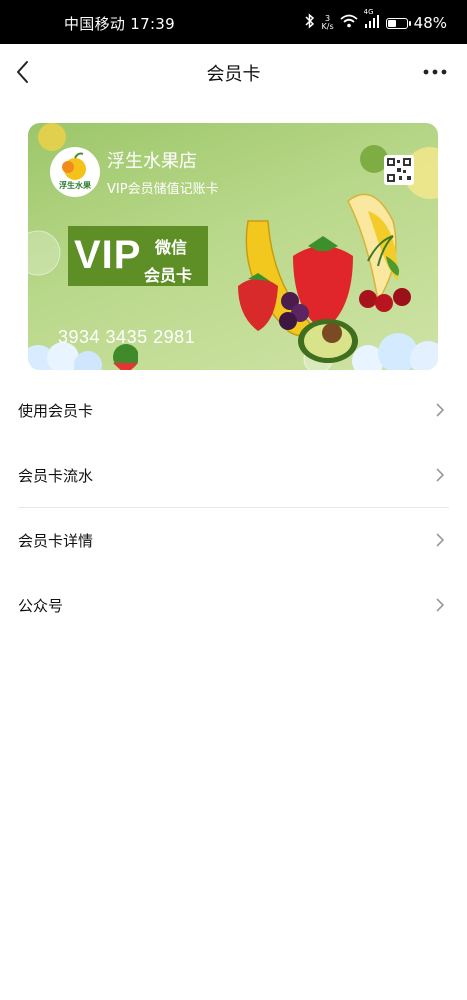 Image resolution: width=467 pixels, height=1000 pixels. What do you see at coordinates (152, 161) in the screenshot?
I see `shop-name: 浮生水果店` at bounding box center [152, 161].